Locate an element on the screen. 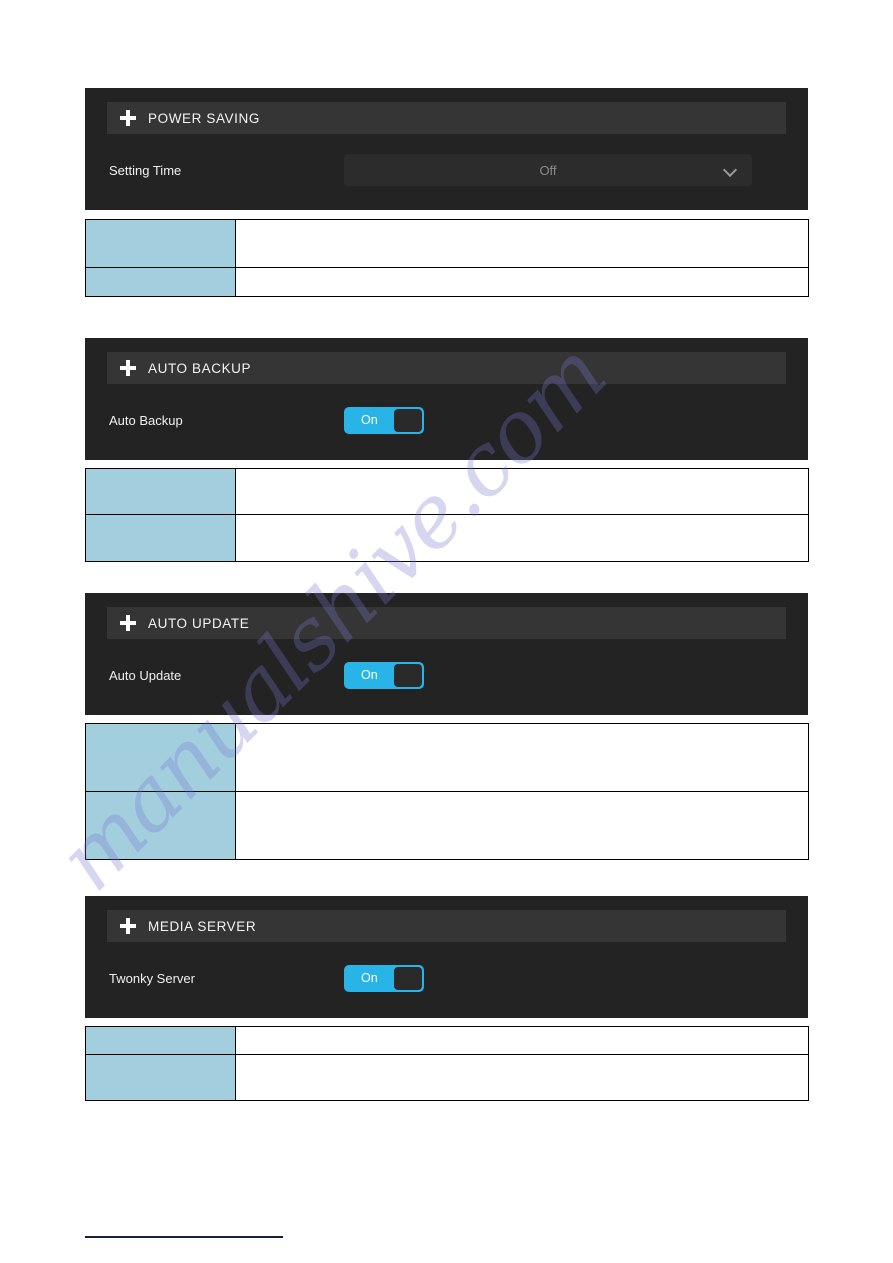 Image resolution: width=893 pixels, height=1263 pixels. row-label: Auto Update is located at coordinates (145, 675).